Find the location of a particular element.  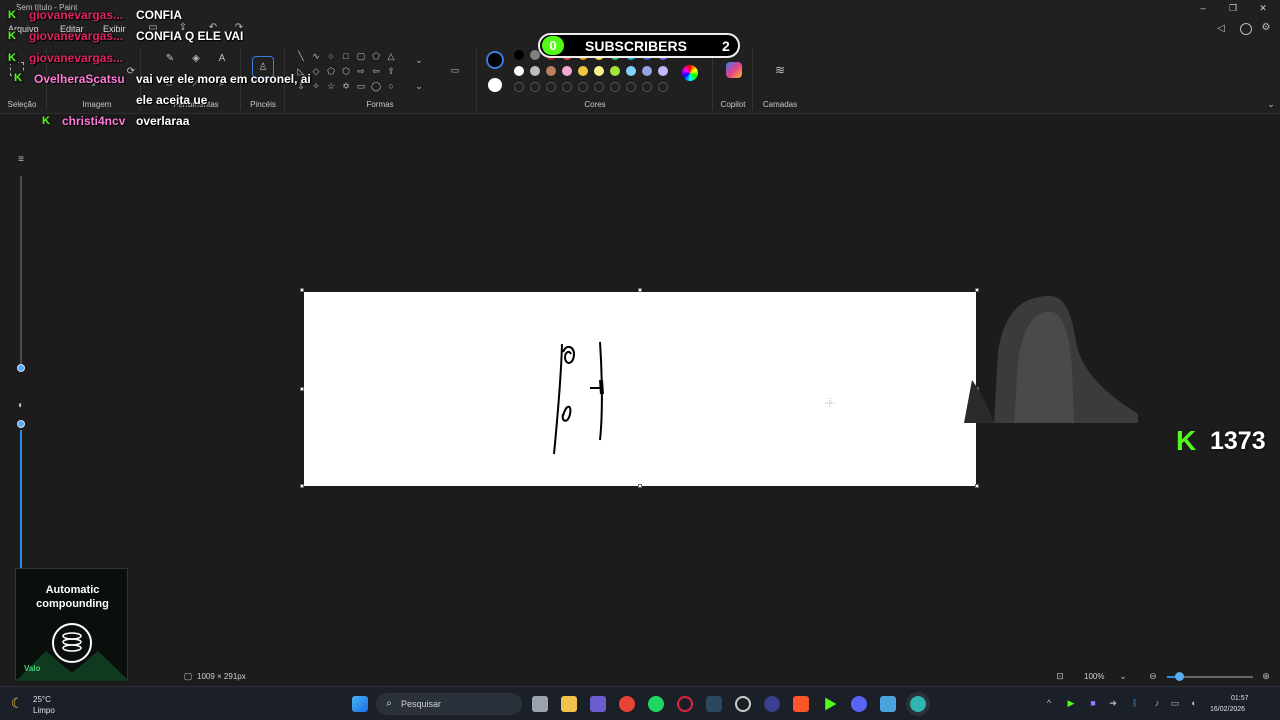

minimize-button: – is located at coordinates (1203, 8).